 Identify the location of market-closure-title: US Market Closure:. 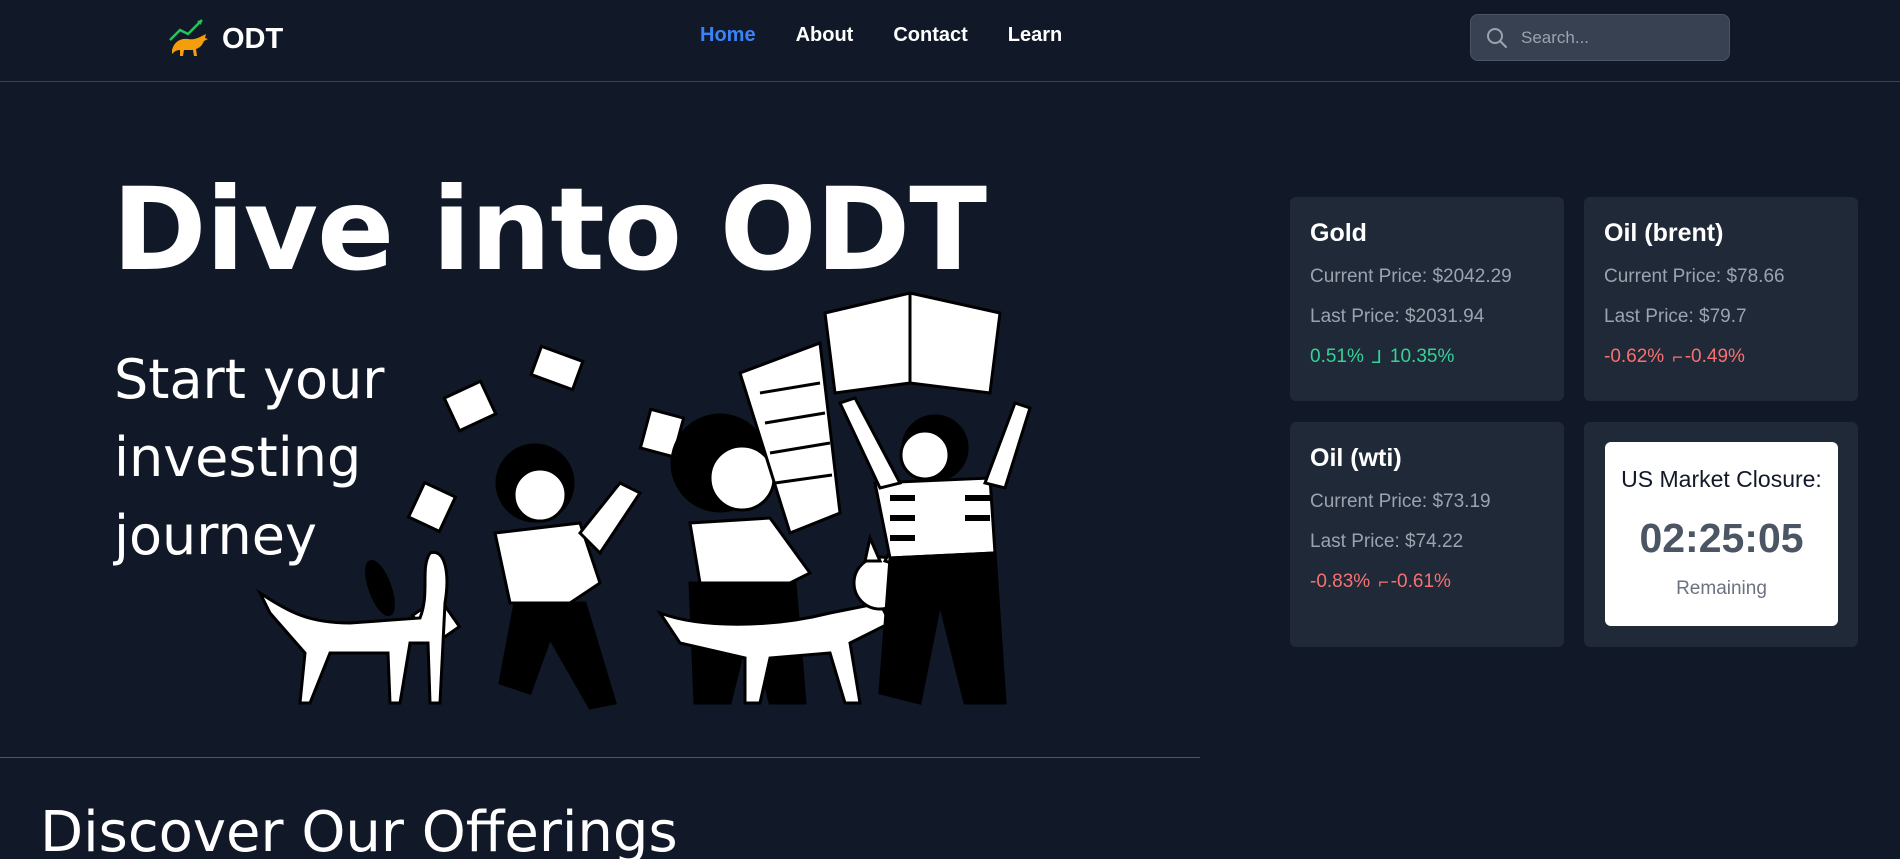
(1721, 479).